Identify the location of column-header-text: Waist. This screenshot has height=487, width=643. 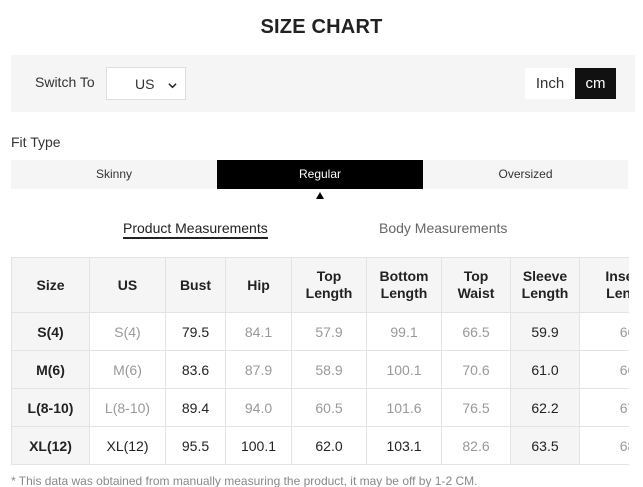
(476, 293).